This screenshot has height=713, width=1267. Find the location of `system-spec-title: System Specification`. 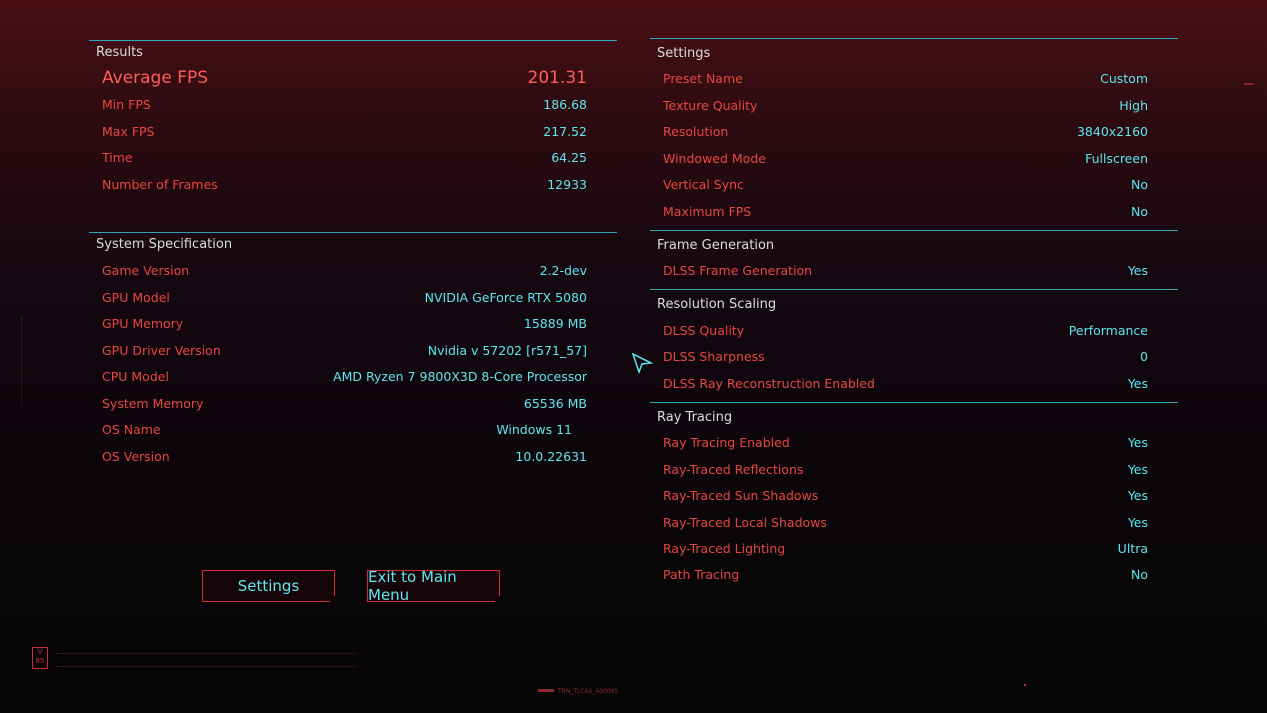

system-spec-title: System Specification is located at coordinates (353, 243).